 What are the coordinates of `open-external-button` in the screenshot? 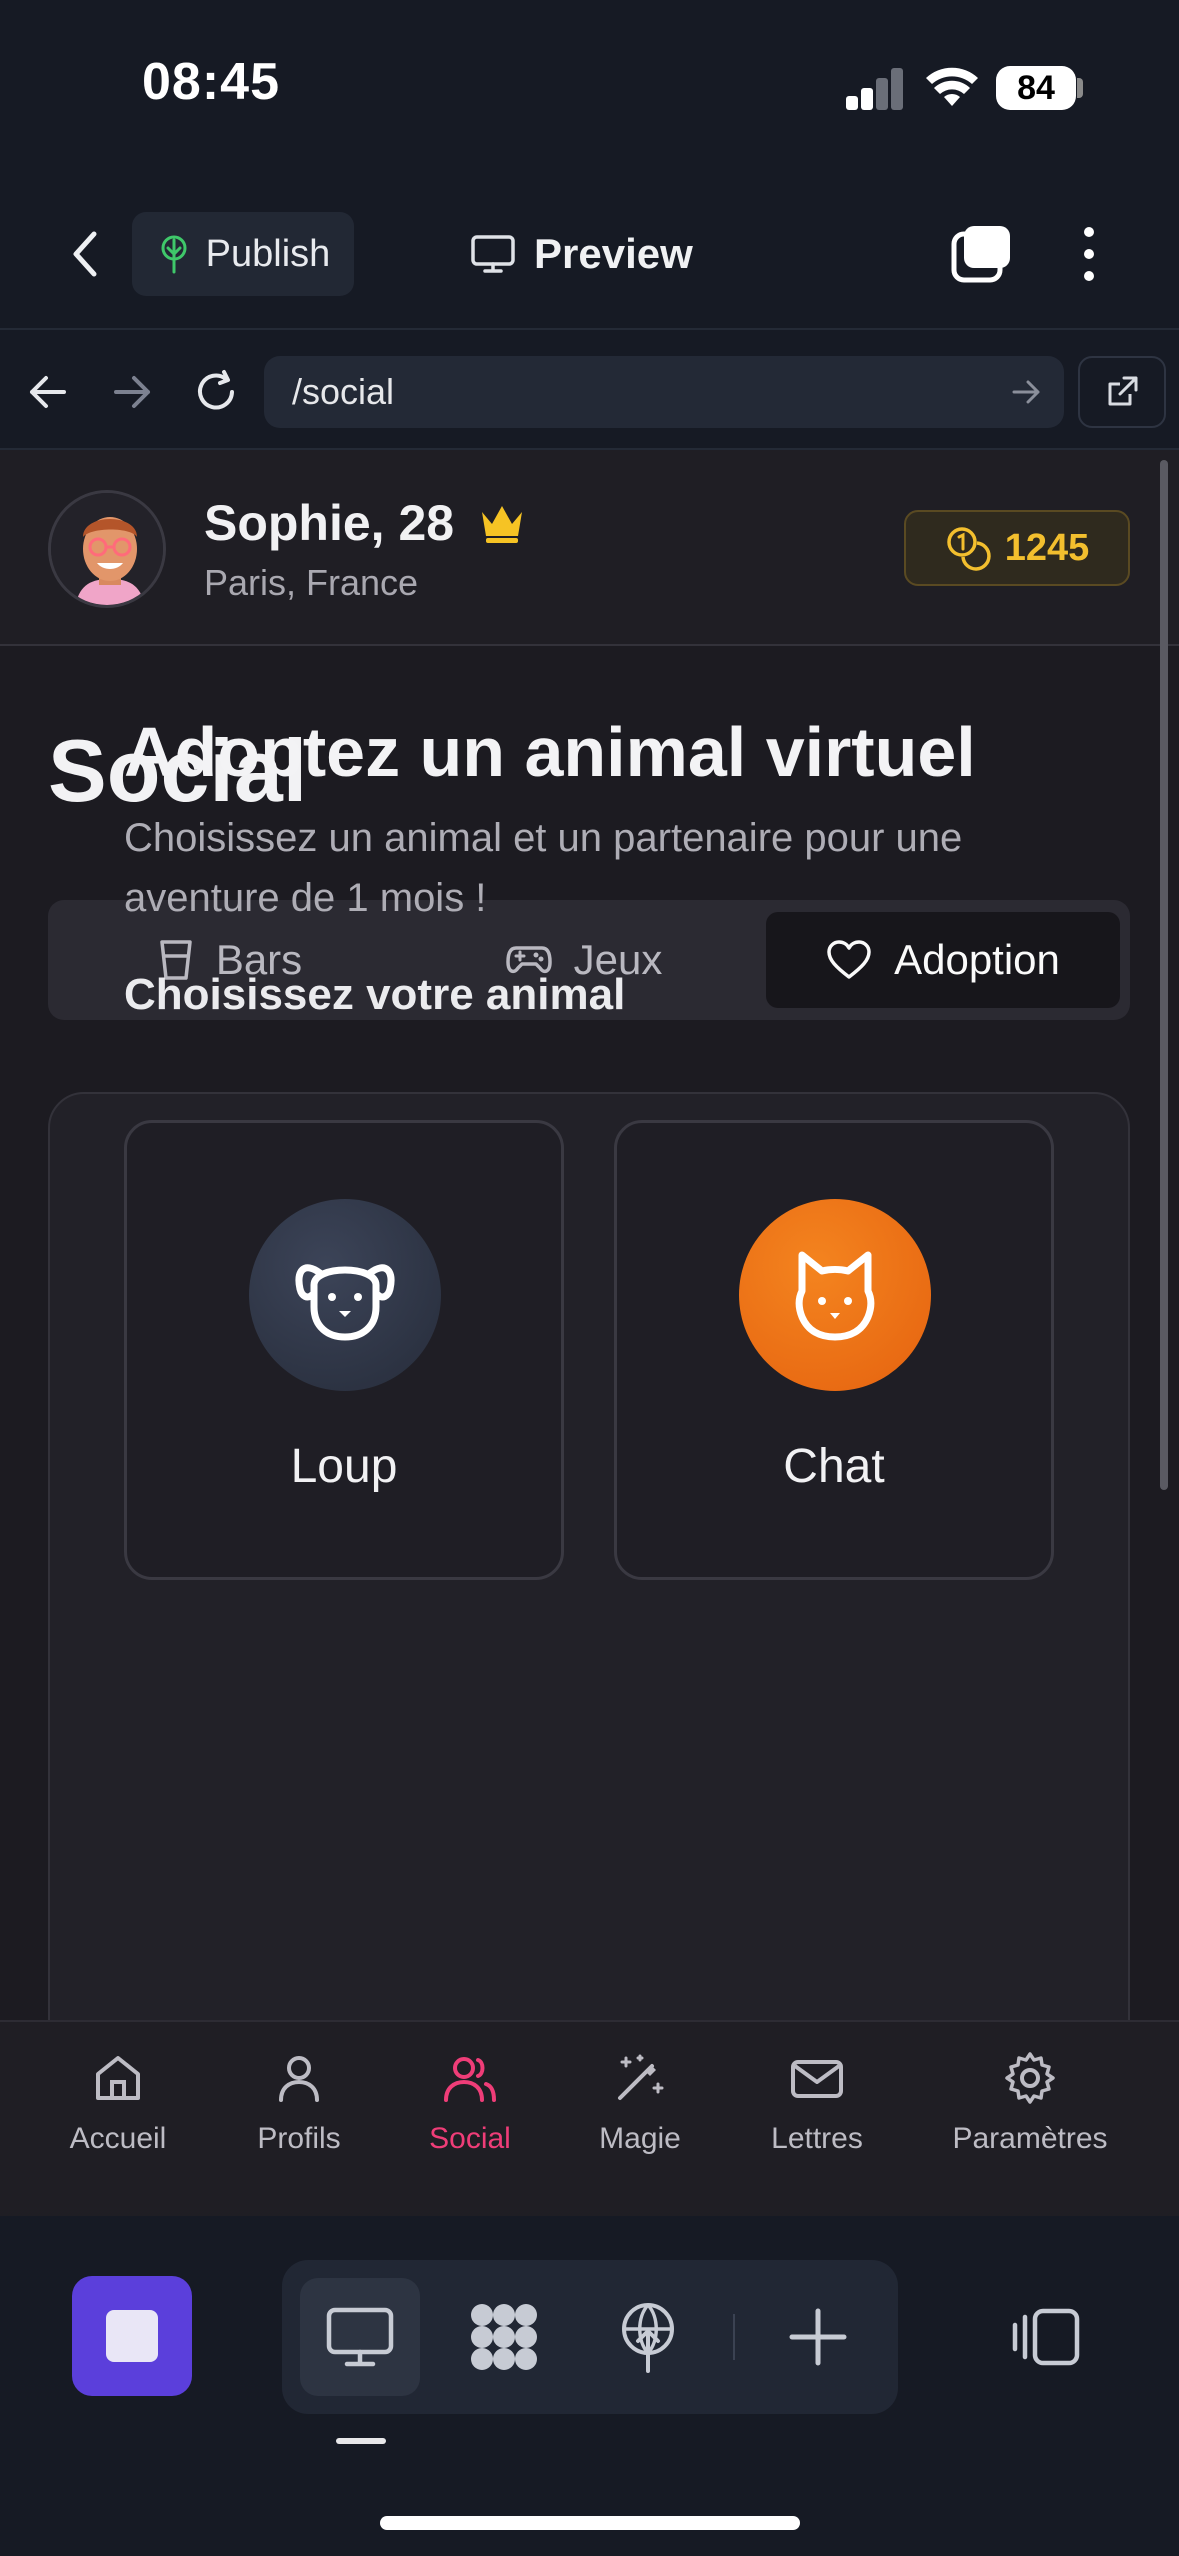 It's located at (1122, 392).